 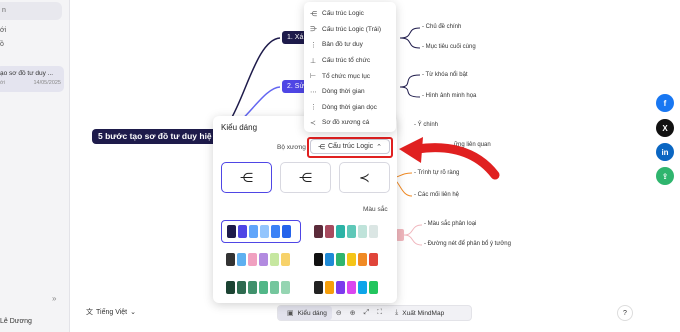 I want to click on leaf-hinh-anh: - Hình ảnh minh họa, so click(x=449, y=96).